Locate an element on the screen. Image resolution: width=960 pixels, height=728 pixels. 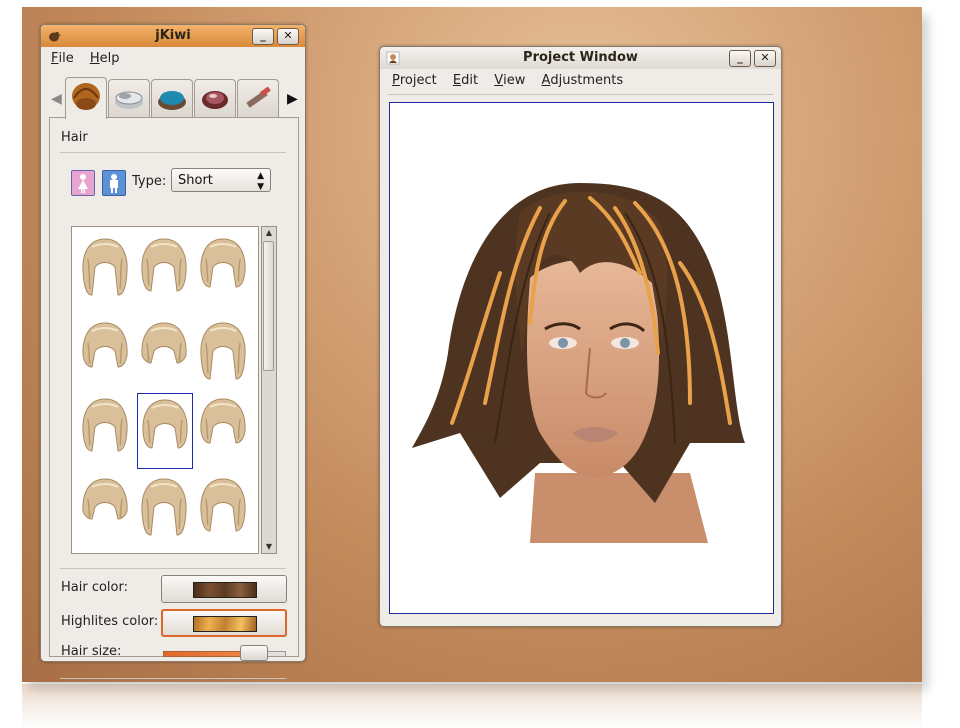
section-title: Hair is located at coordinates (74, 137).